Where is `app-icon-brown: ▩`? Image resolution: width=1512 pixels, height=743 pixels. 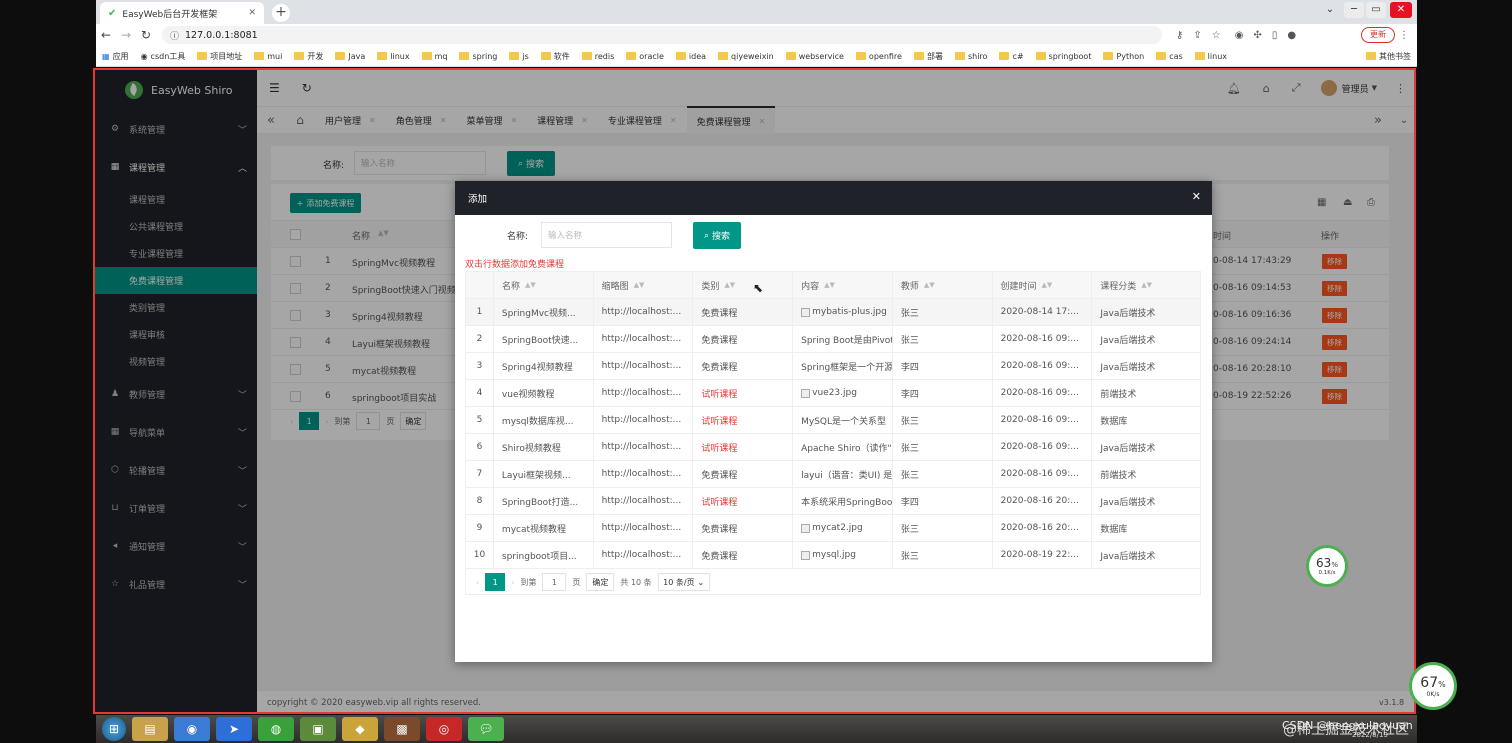 app-icon-brown: ▩ is located at coordinates (402, 729).